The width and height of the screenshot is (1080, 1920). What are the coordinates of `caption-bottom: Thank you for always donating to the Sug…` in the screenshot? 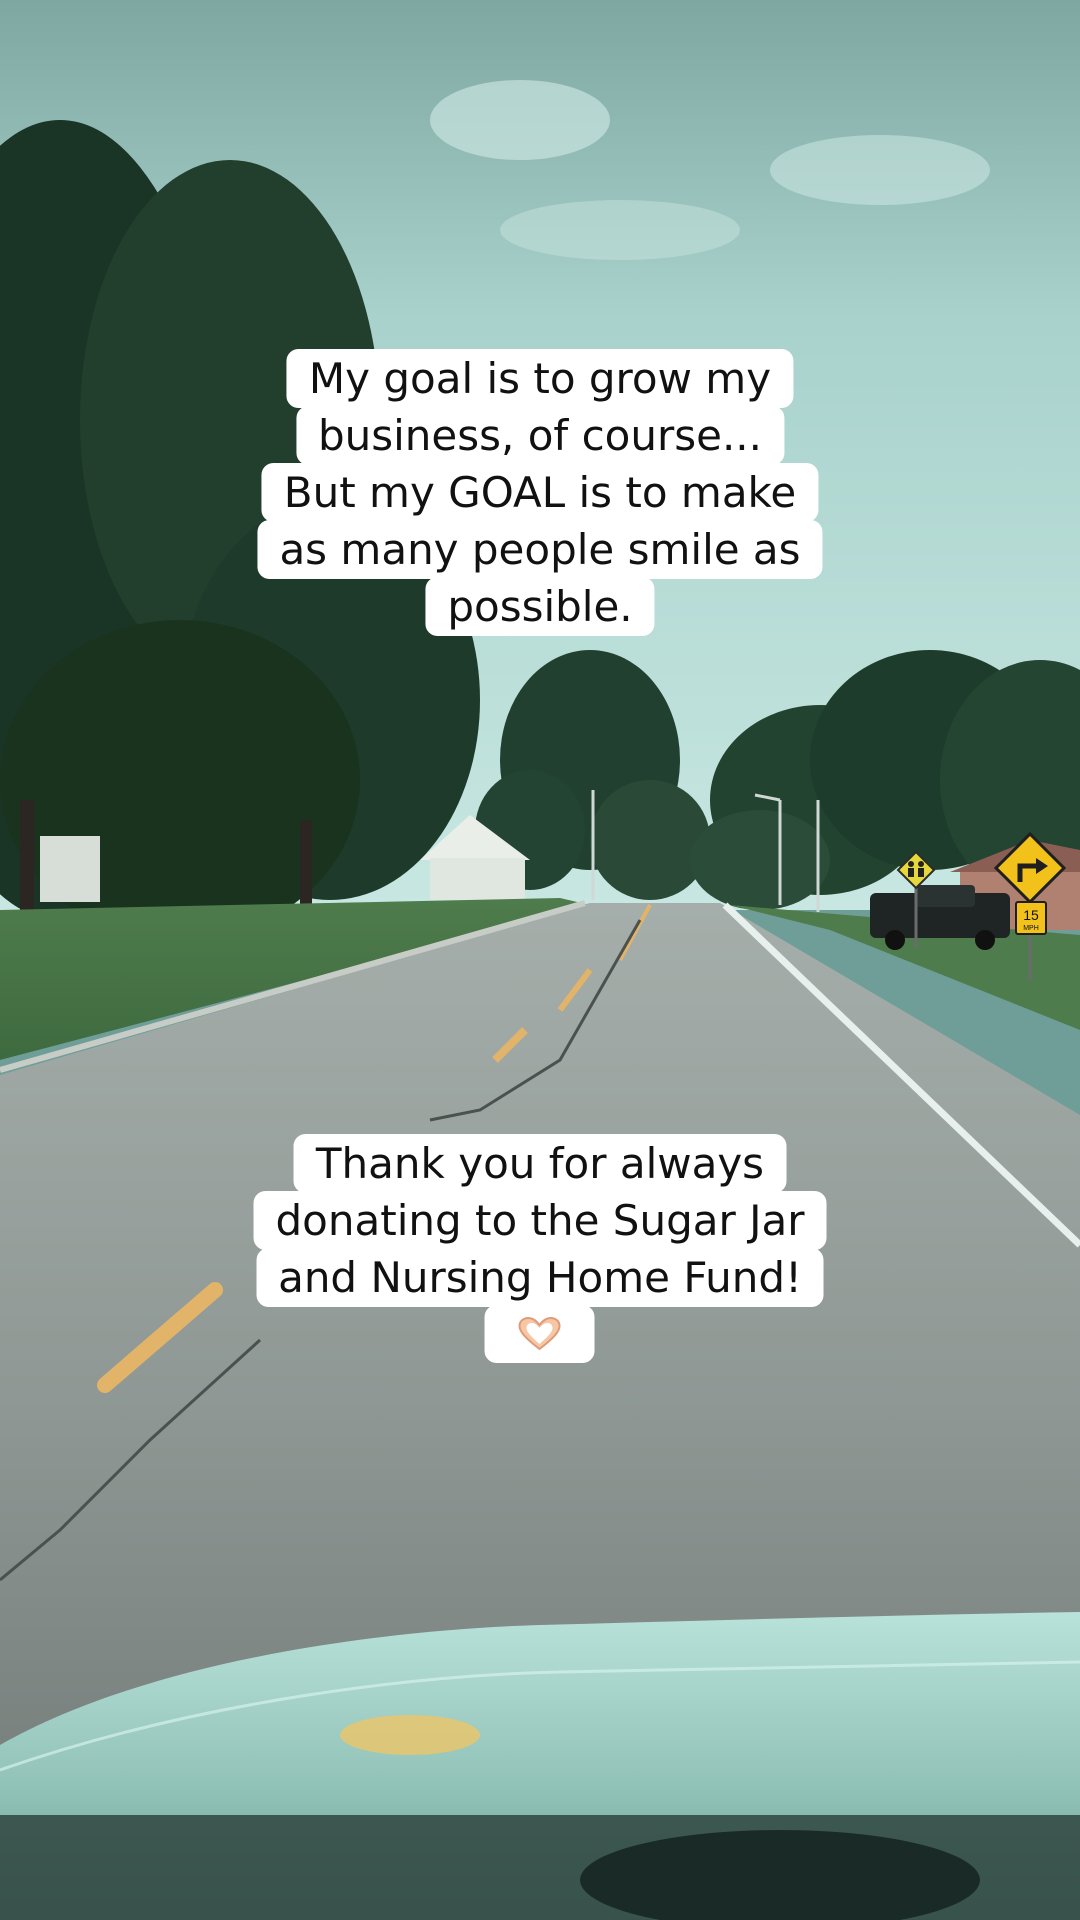 It's located at (540, 1248).